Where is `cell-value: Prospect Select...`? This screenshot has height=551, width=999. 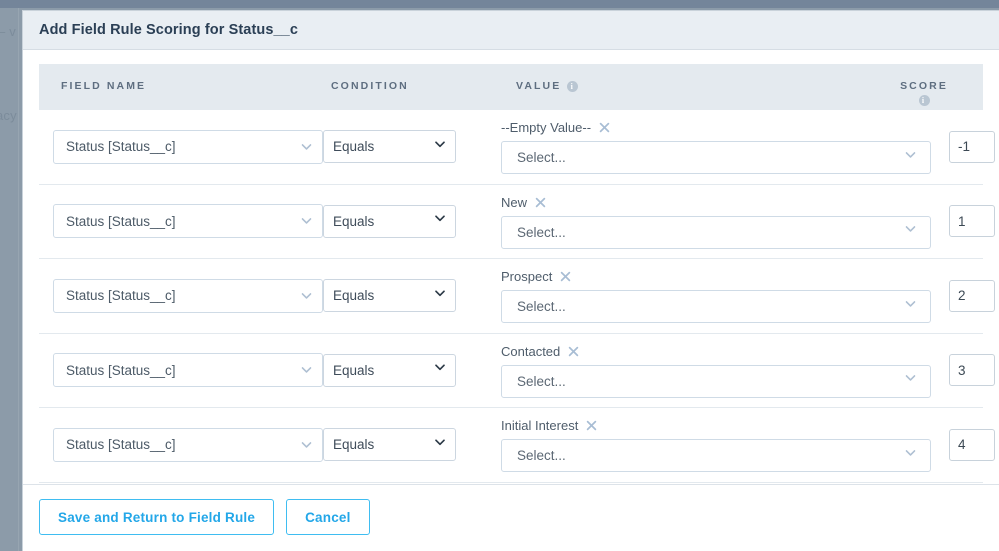
cell-value: Prospect Select... is located at coordinates (699, 296).